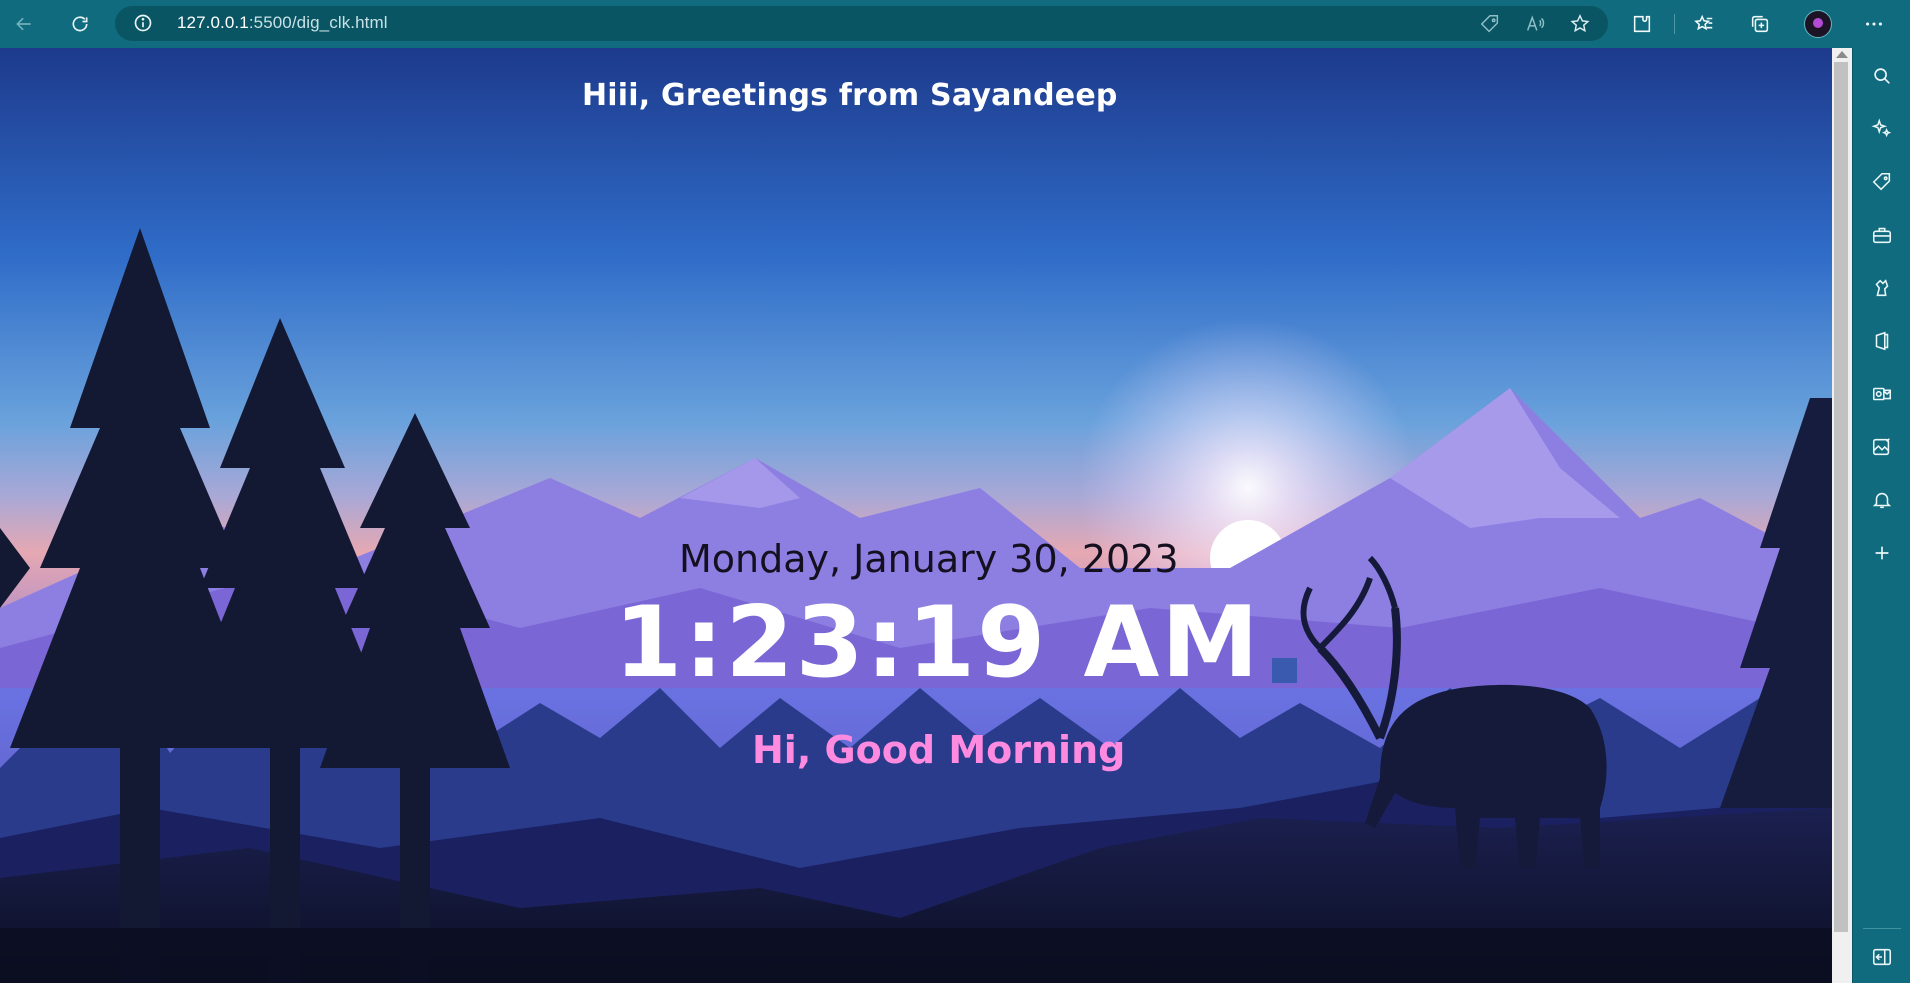 The height and width of the screenshot is (983, 1910). What do you see at coordinates (937, 643) in the screenshot?
I see `clock-time: 1:23:19 AM` at bounding box center [937, 643].